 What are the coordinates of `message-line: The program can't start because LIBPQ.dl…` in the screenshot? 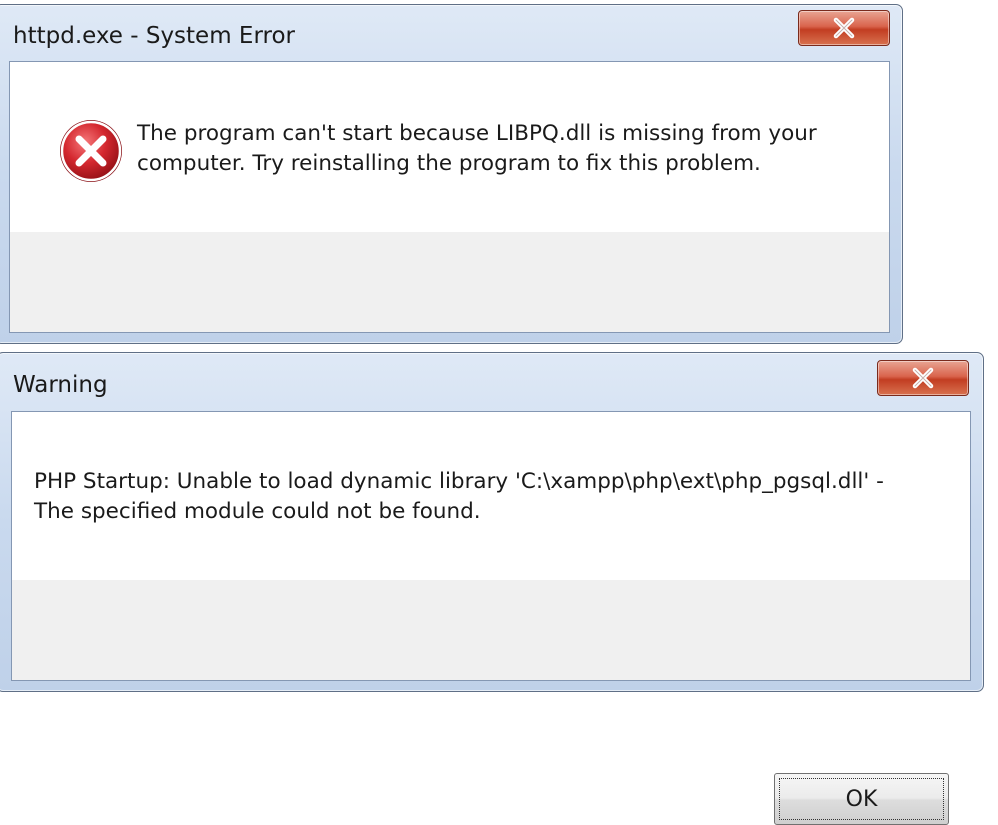 It's located at (477, 133).